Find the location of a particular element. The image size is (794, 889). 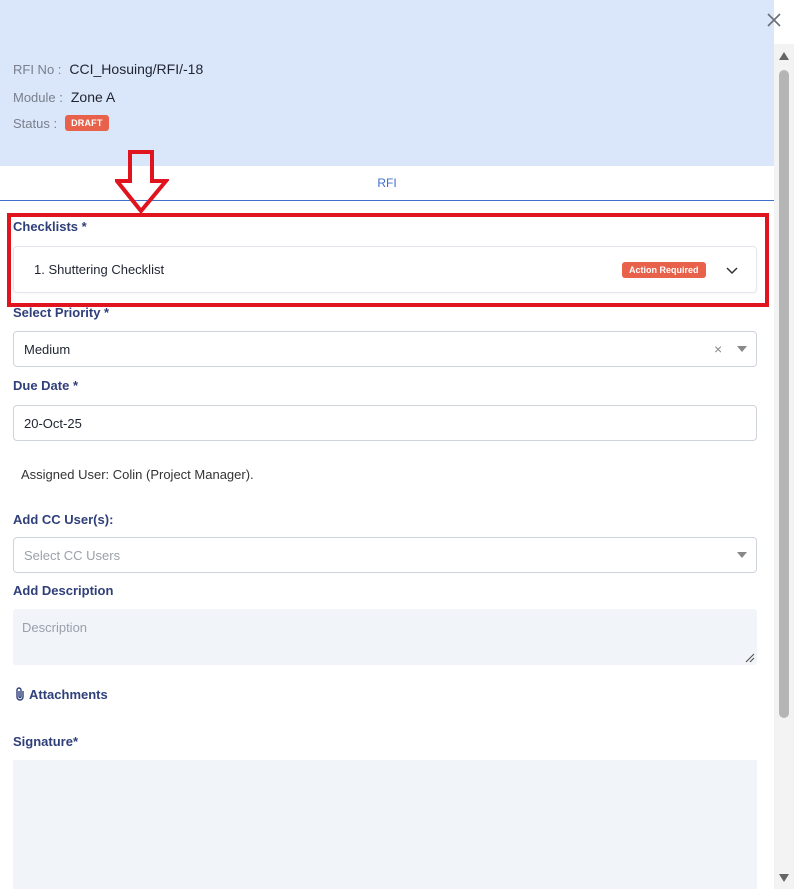

action-required-badge: Action Required is located at coordinates (664, 270).